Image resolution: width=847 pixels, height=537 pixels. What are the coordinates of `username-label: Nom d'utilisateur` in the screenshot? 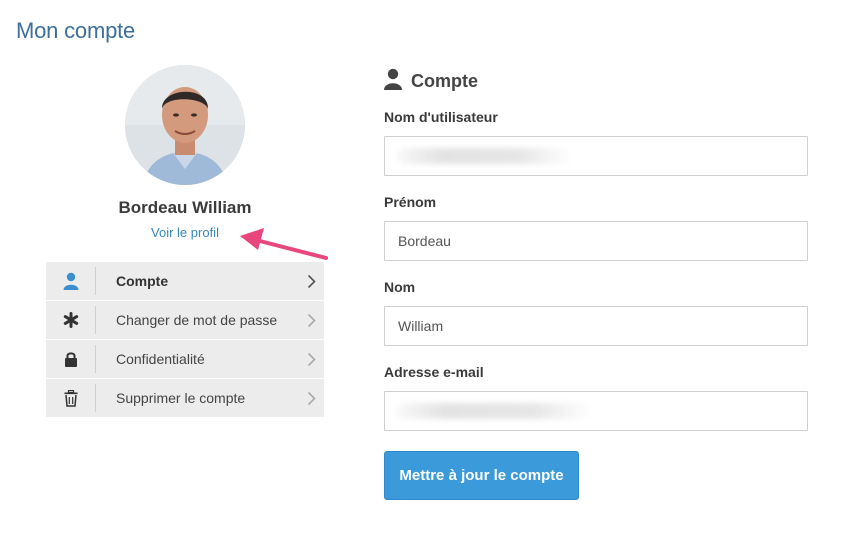 It's located at (441, 117).